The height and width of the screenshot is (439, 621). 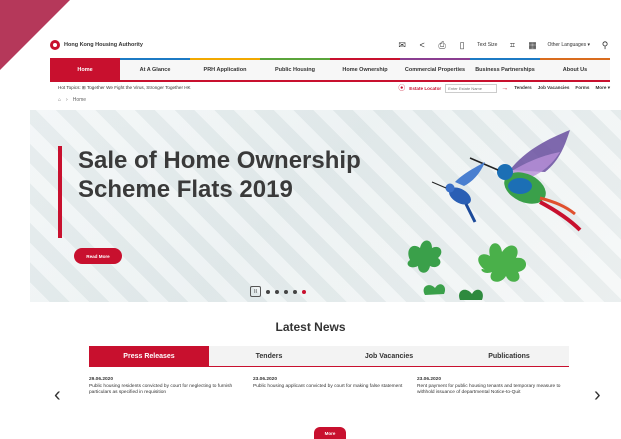 I want to click on quick-links: Tenders Job Vacancies Forms More ▾, so click(x=562, y=88).